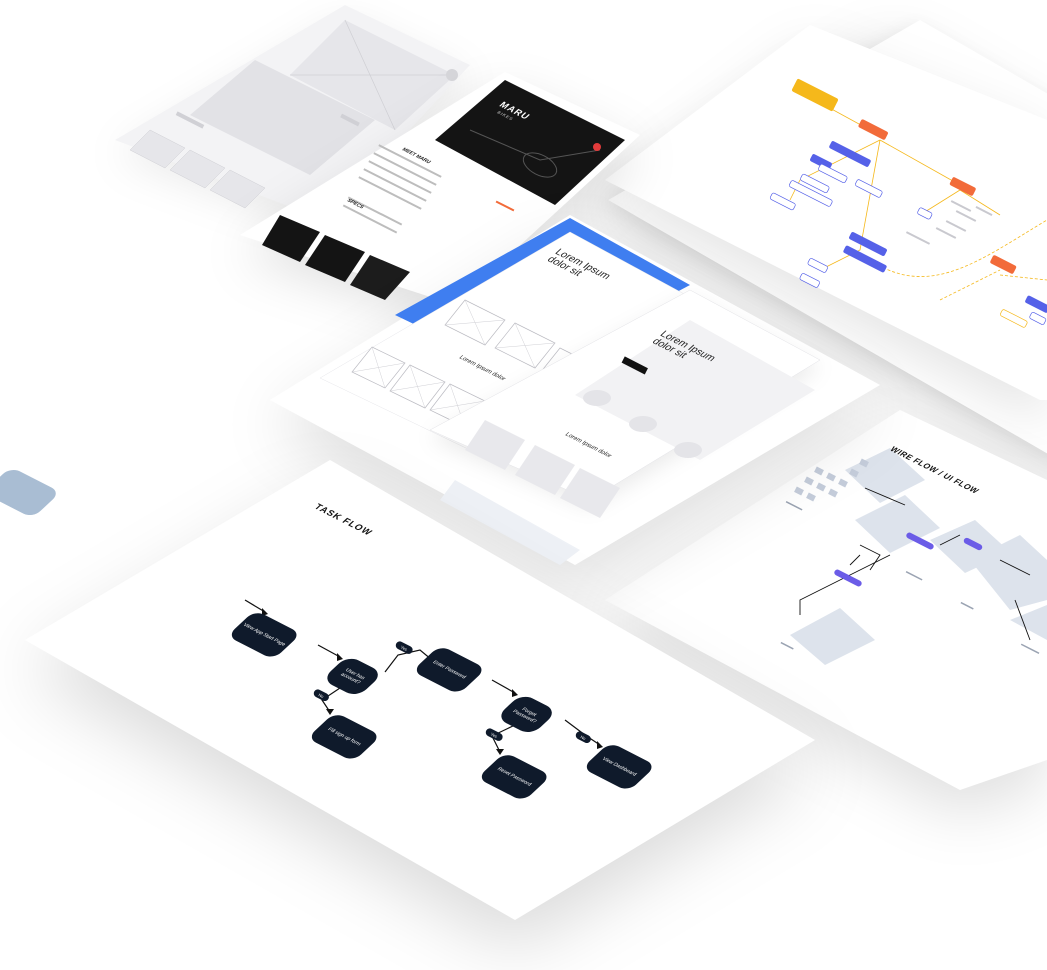 This screenshot has height=970, width=1047. What do you see at coordinates (542, 296) in the screenshot?
I see `hero-band` at bounding box center [542, 296].